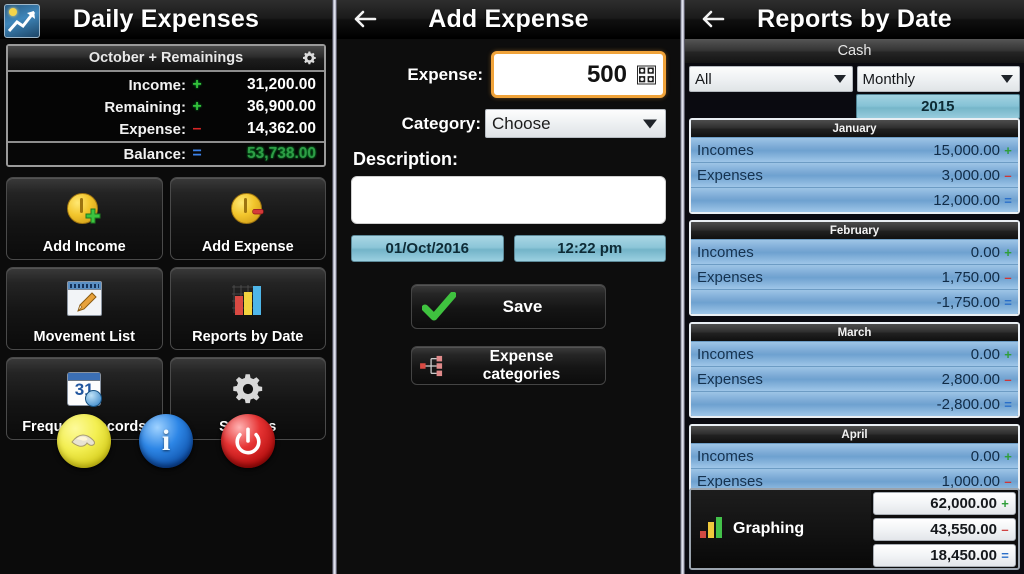 This screenshot has height=574, width=1024. I want to click on summary-value: 14,362.00, so click(281, 128).